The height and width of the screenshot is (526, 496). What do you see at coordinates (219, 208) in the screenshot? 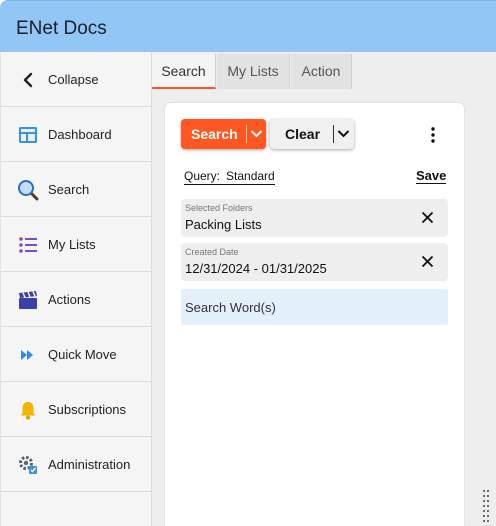
I see `field-label: Selected Folders` at bounding box center [219, 208].